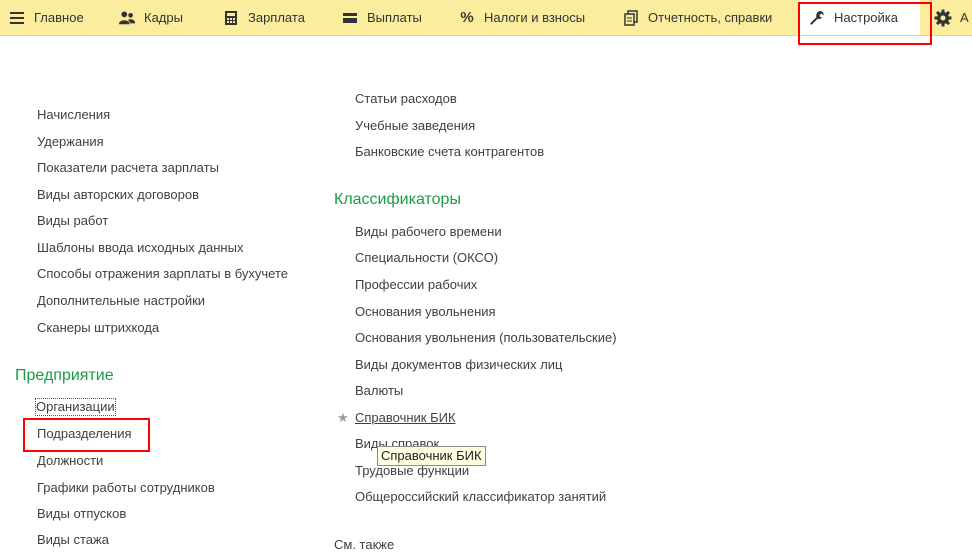 Image resolution: width=972 pixels, height=556 pixels. I want to click on link-dismissal-grounds-custom: Основания увольнения (пользовательские), so click(486, 338).